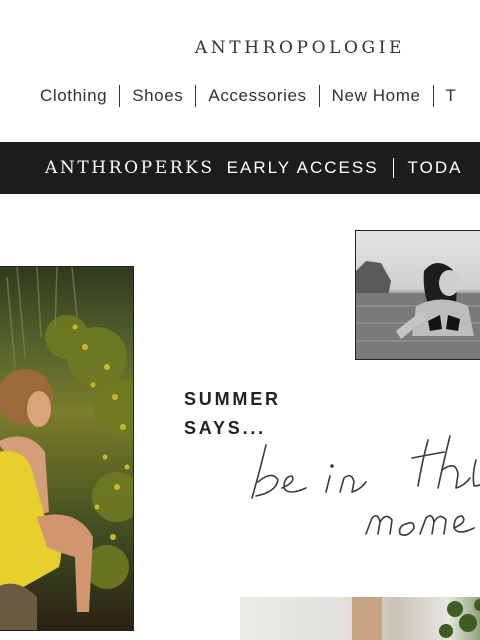  What do you see at coordinates (435, 167) in the screenshot?
I see `promo-today: TODA` at bounding box center [435, 167].